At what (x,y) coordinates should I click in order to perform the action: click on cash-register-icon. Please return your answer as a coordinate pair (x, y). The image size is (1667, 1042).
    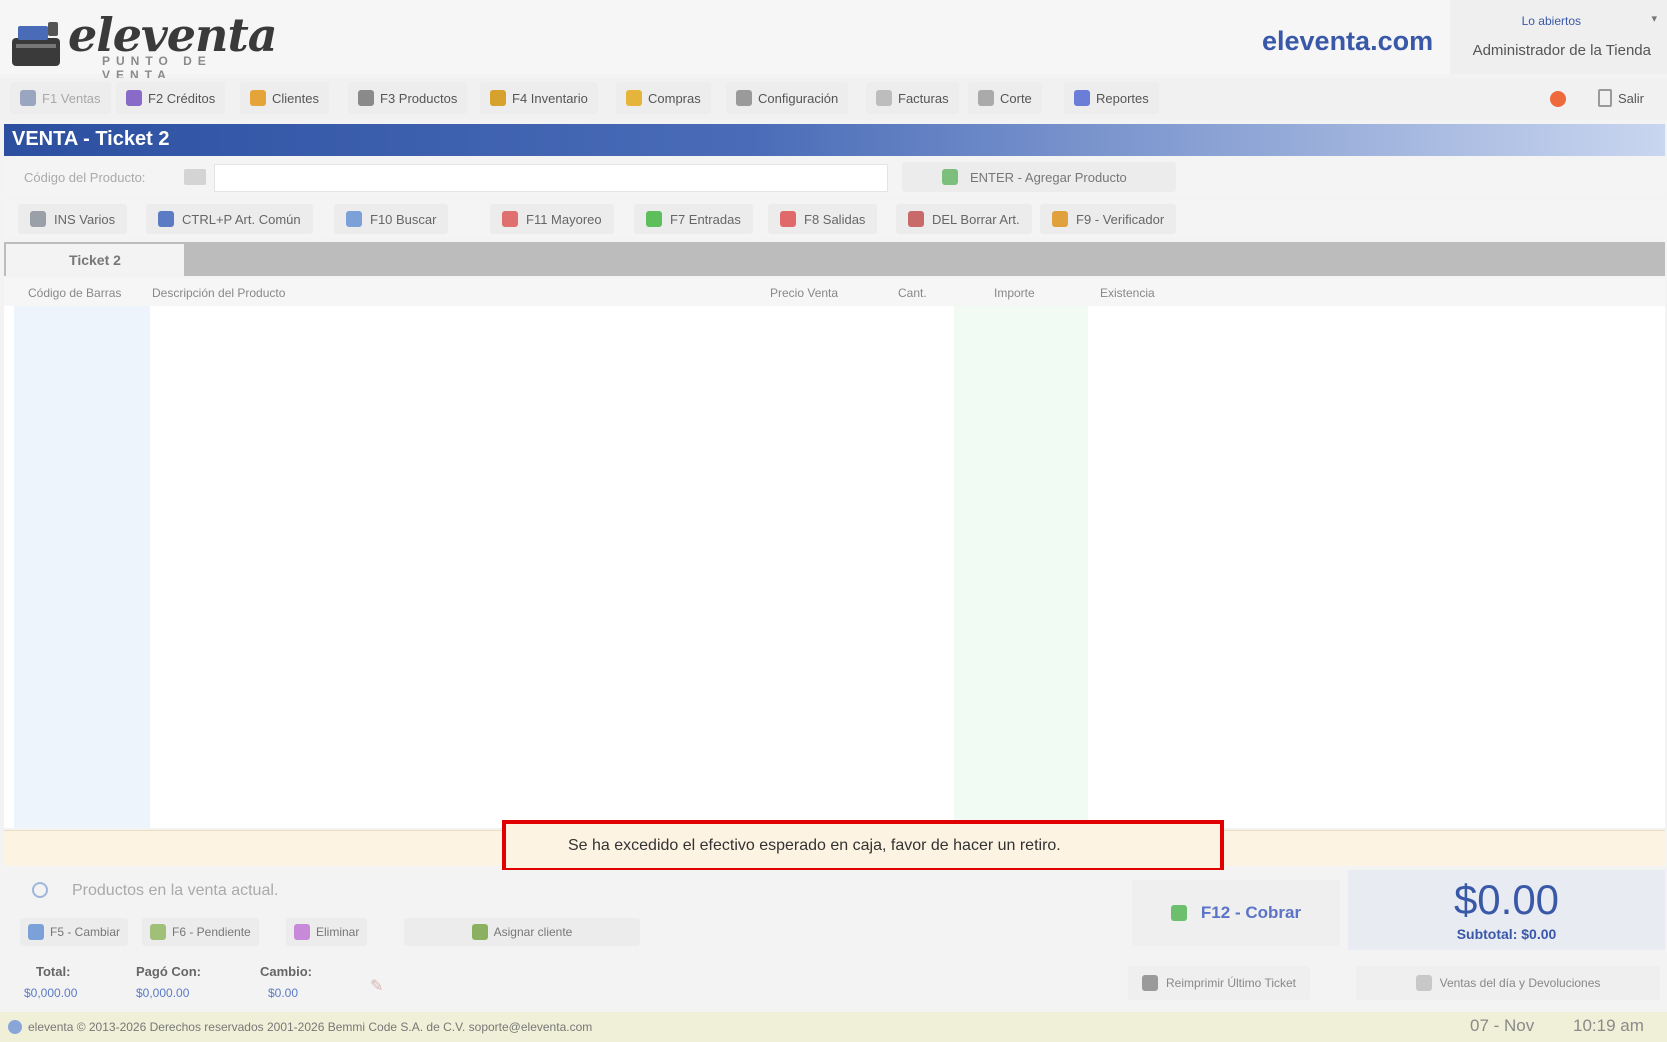
    Looking at the image, I should click on (36, 44).